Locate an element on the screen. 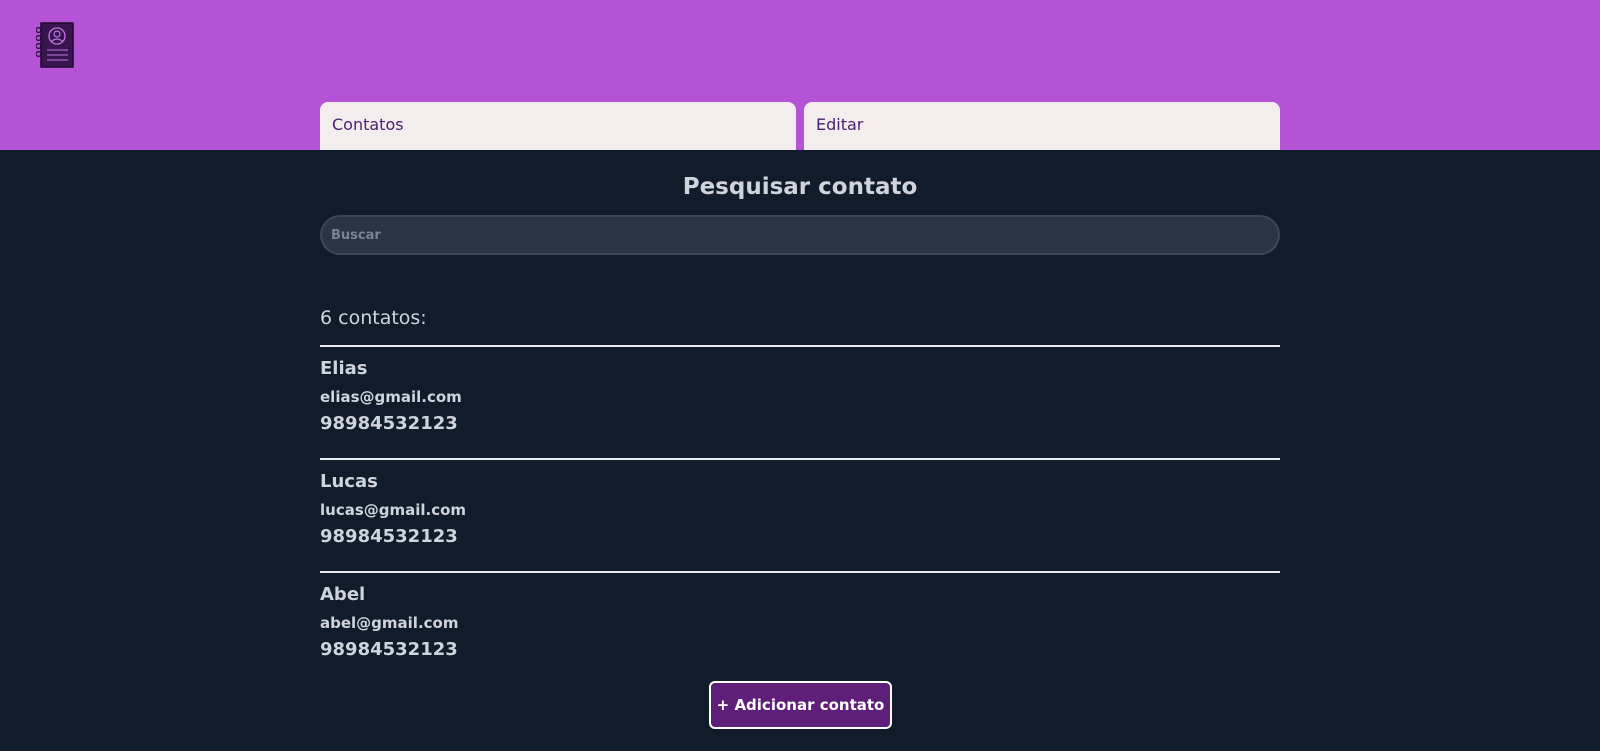 The width and height of the screenshot is (1600, 751). tab-editar-label: Editar is located at coordinates (840, 124).